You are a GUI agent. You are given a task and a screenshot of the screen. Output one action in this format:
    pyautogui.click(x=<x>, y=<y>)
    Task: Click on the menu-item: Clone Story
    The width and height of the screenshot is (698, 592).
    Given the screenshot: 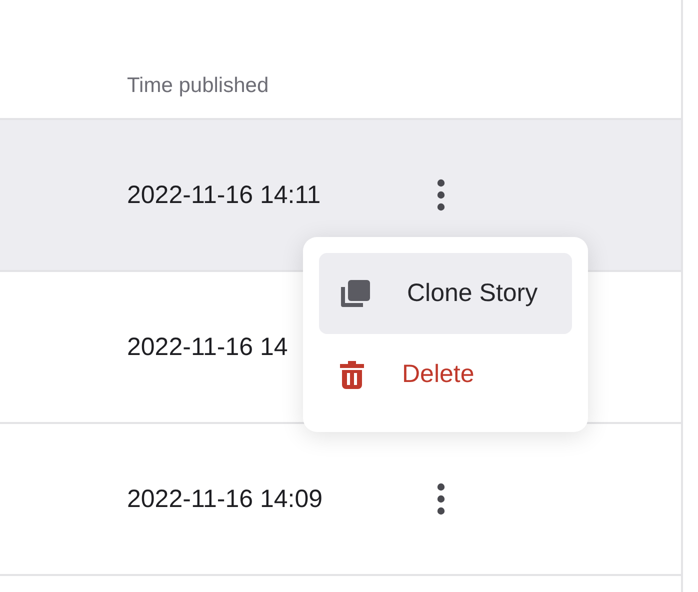 What is the action you would take?
    pyautogui.click(x=445, y=293)
    